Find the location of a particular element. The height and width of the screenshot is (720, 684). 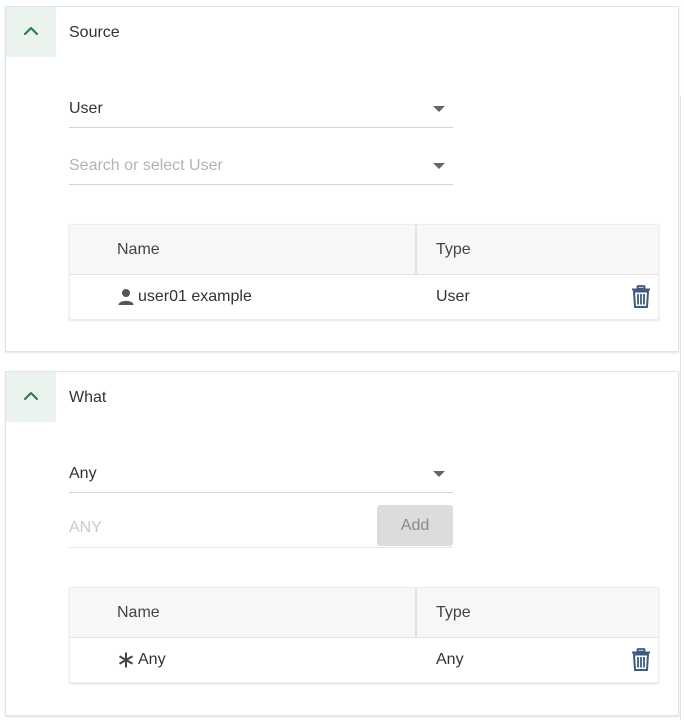

scroll-edge is located at coordinates (680, 408).